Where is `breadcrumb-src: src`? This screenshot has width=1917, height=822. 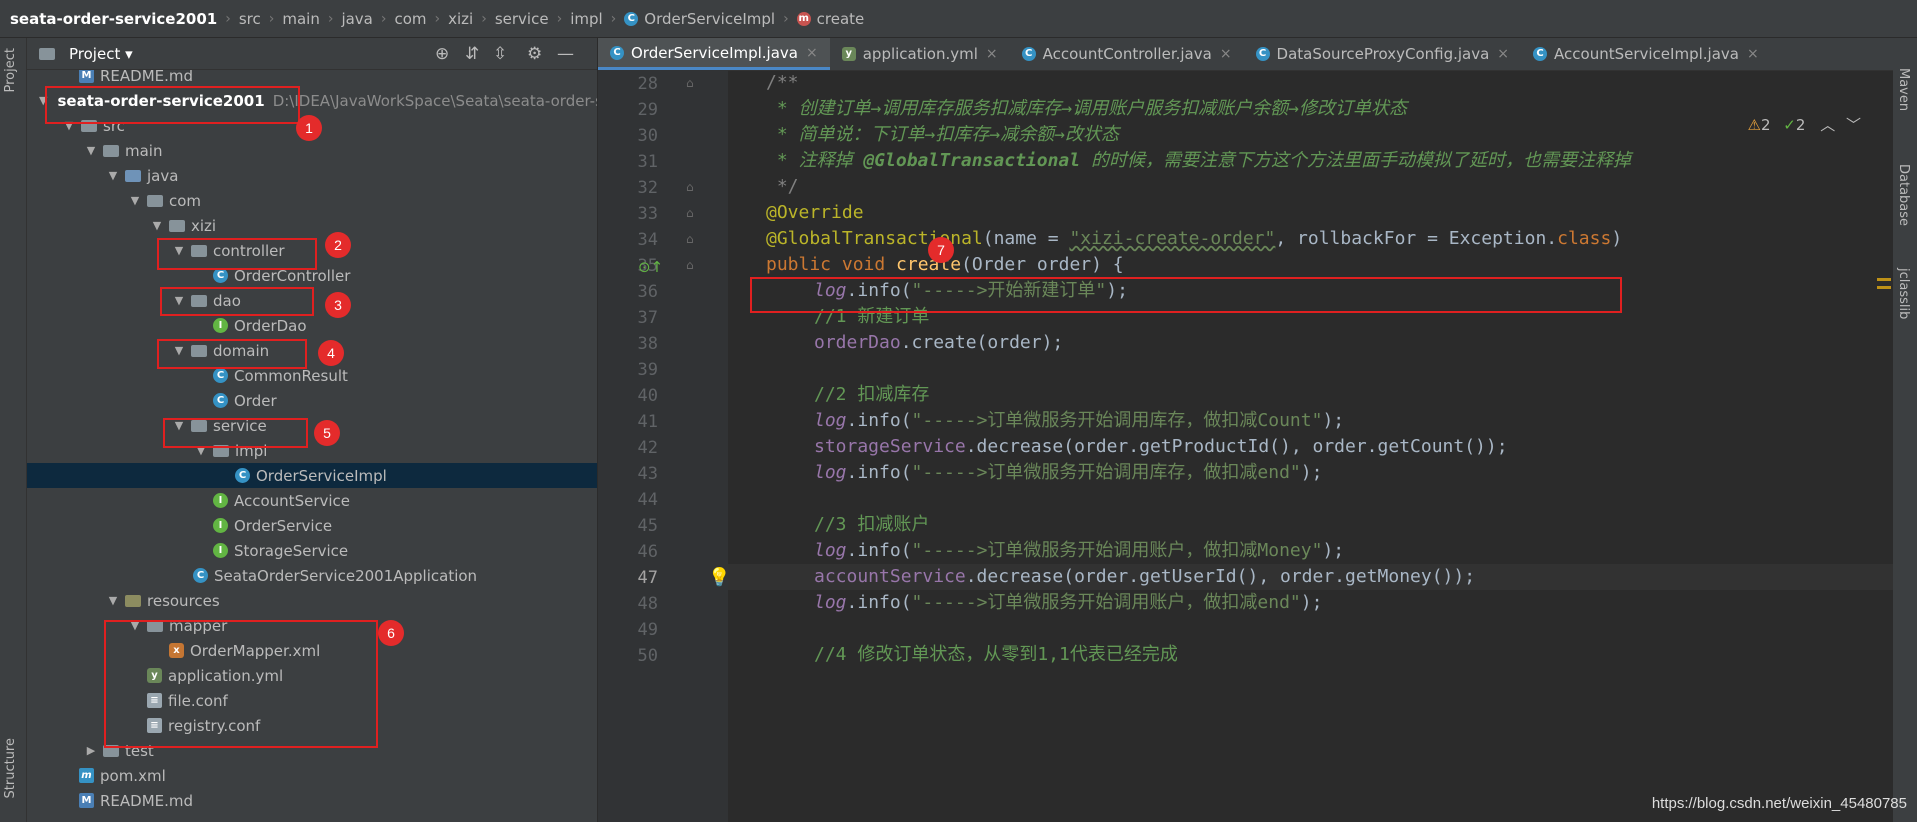
breadcrumb-src: src is located at coordinates (250, 19).